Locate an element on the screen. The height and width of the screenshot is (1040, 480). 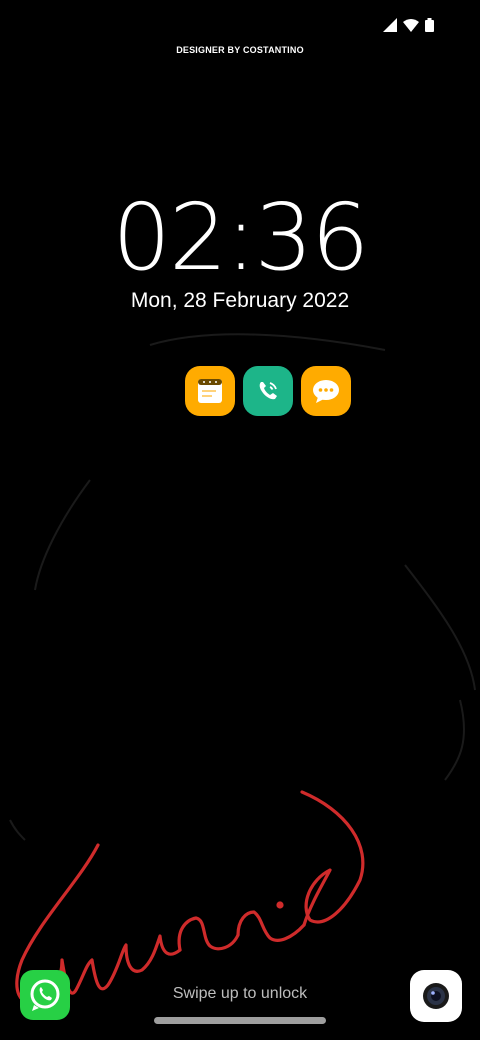
status-bar is located at coordinates (240, 20).